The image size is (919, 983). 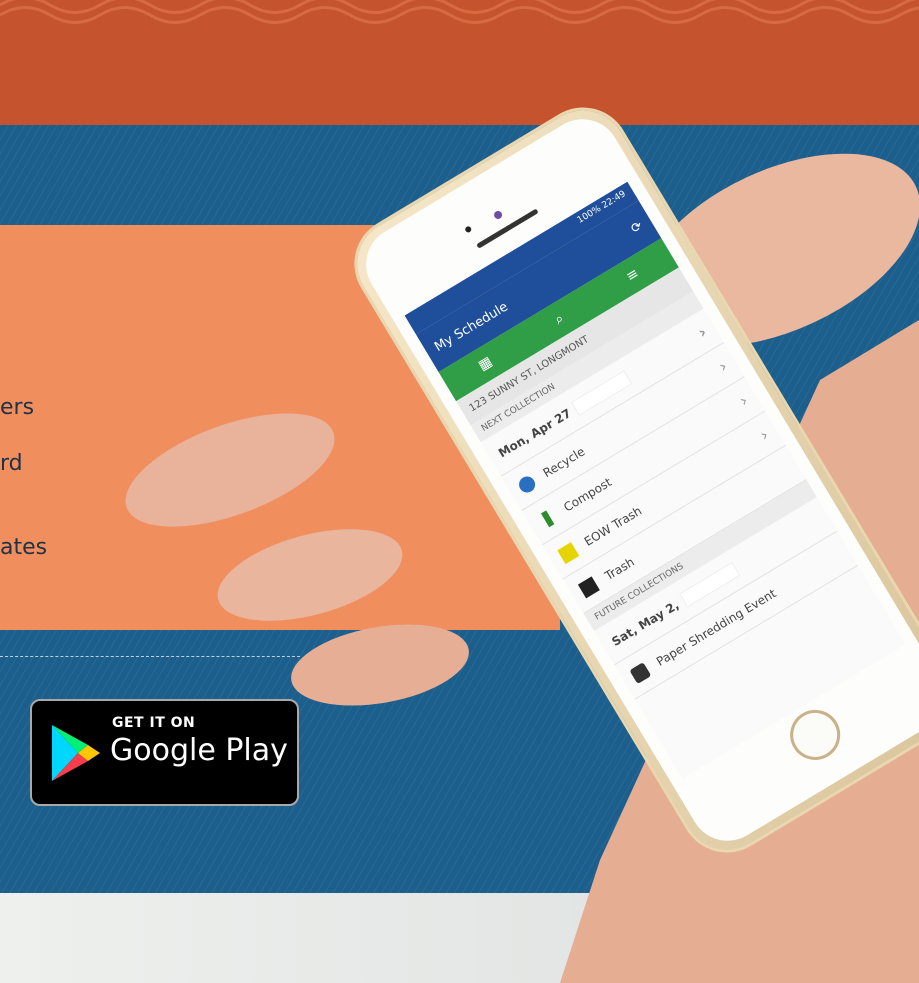 I want to click on refresh-icon: ⟳, so click(x=636, y=227).